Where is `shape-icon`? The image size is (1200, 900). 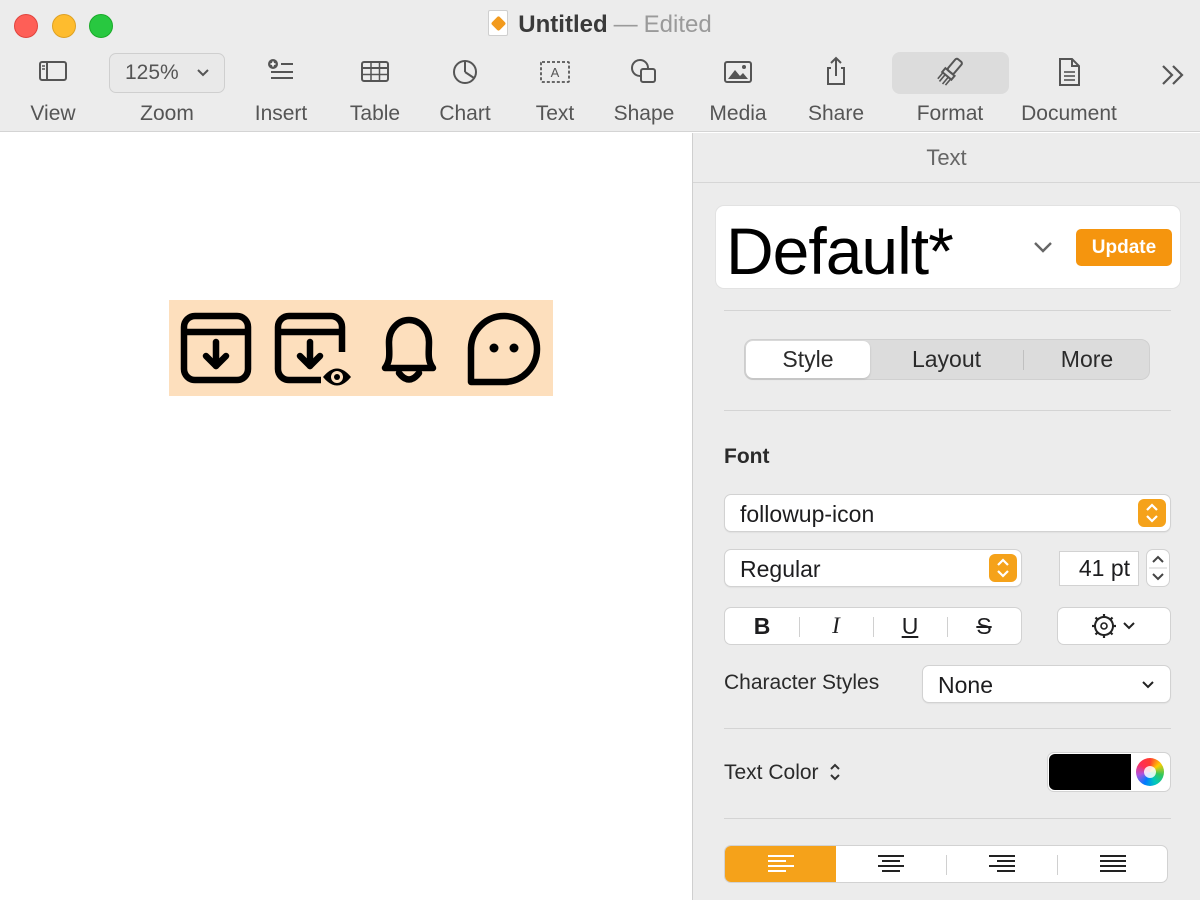
shape-icon is located at coordinates (644, 72).